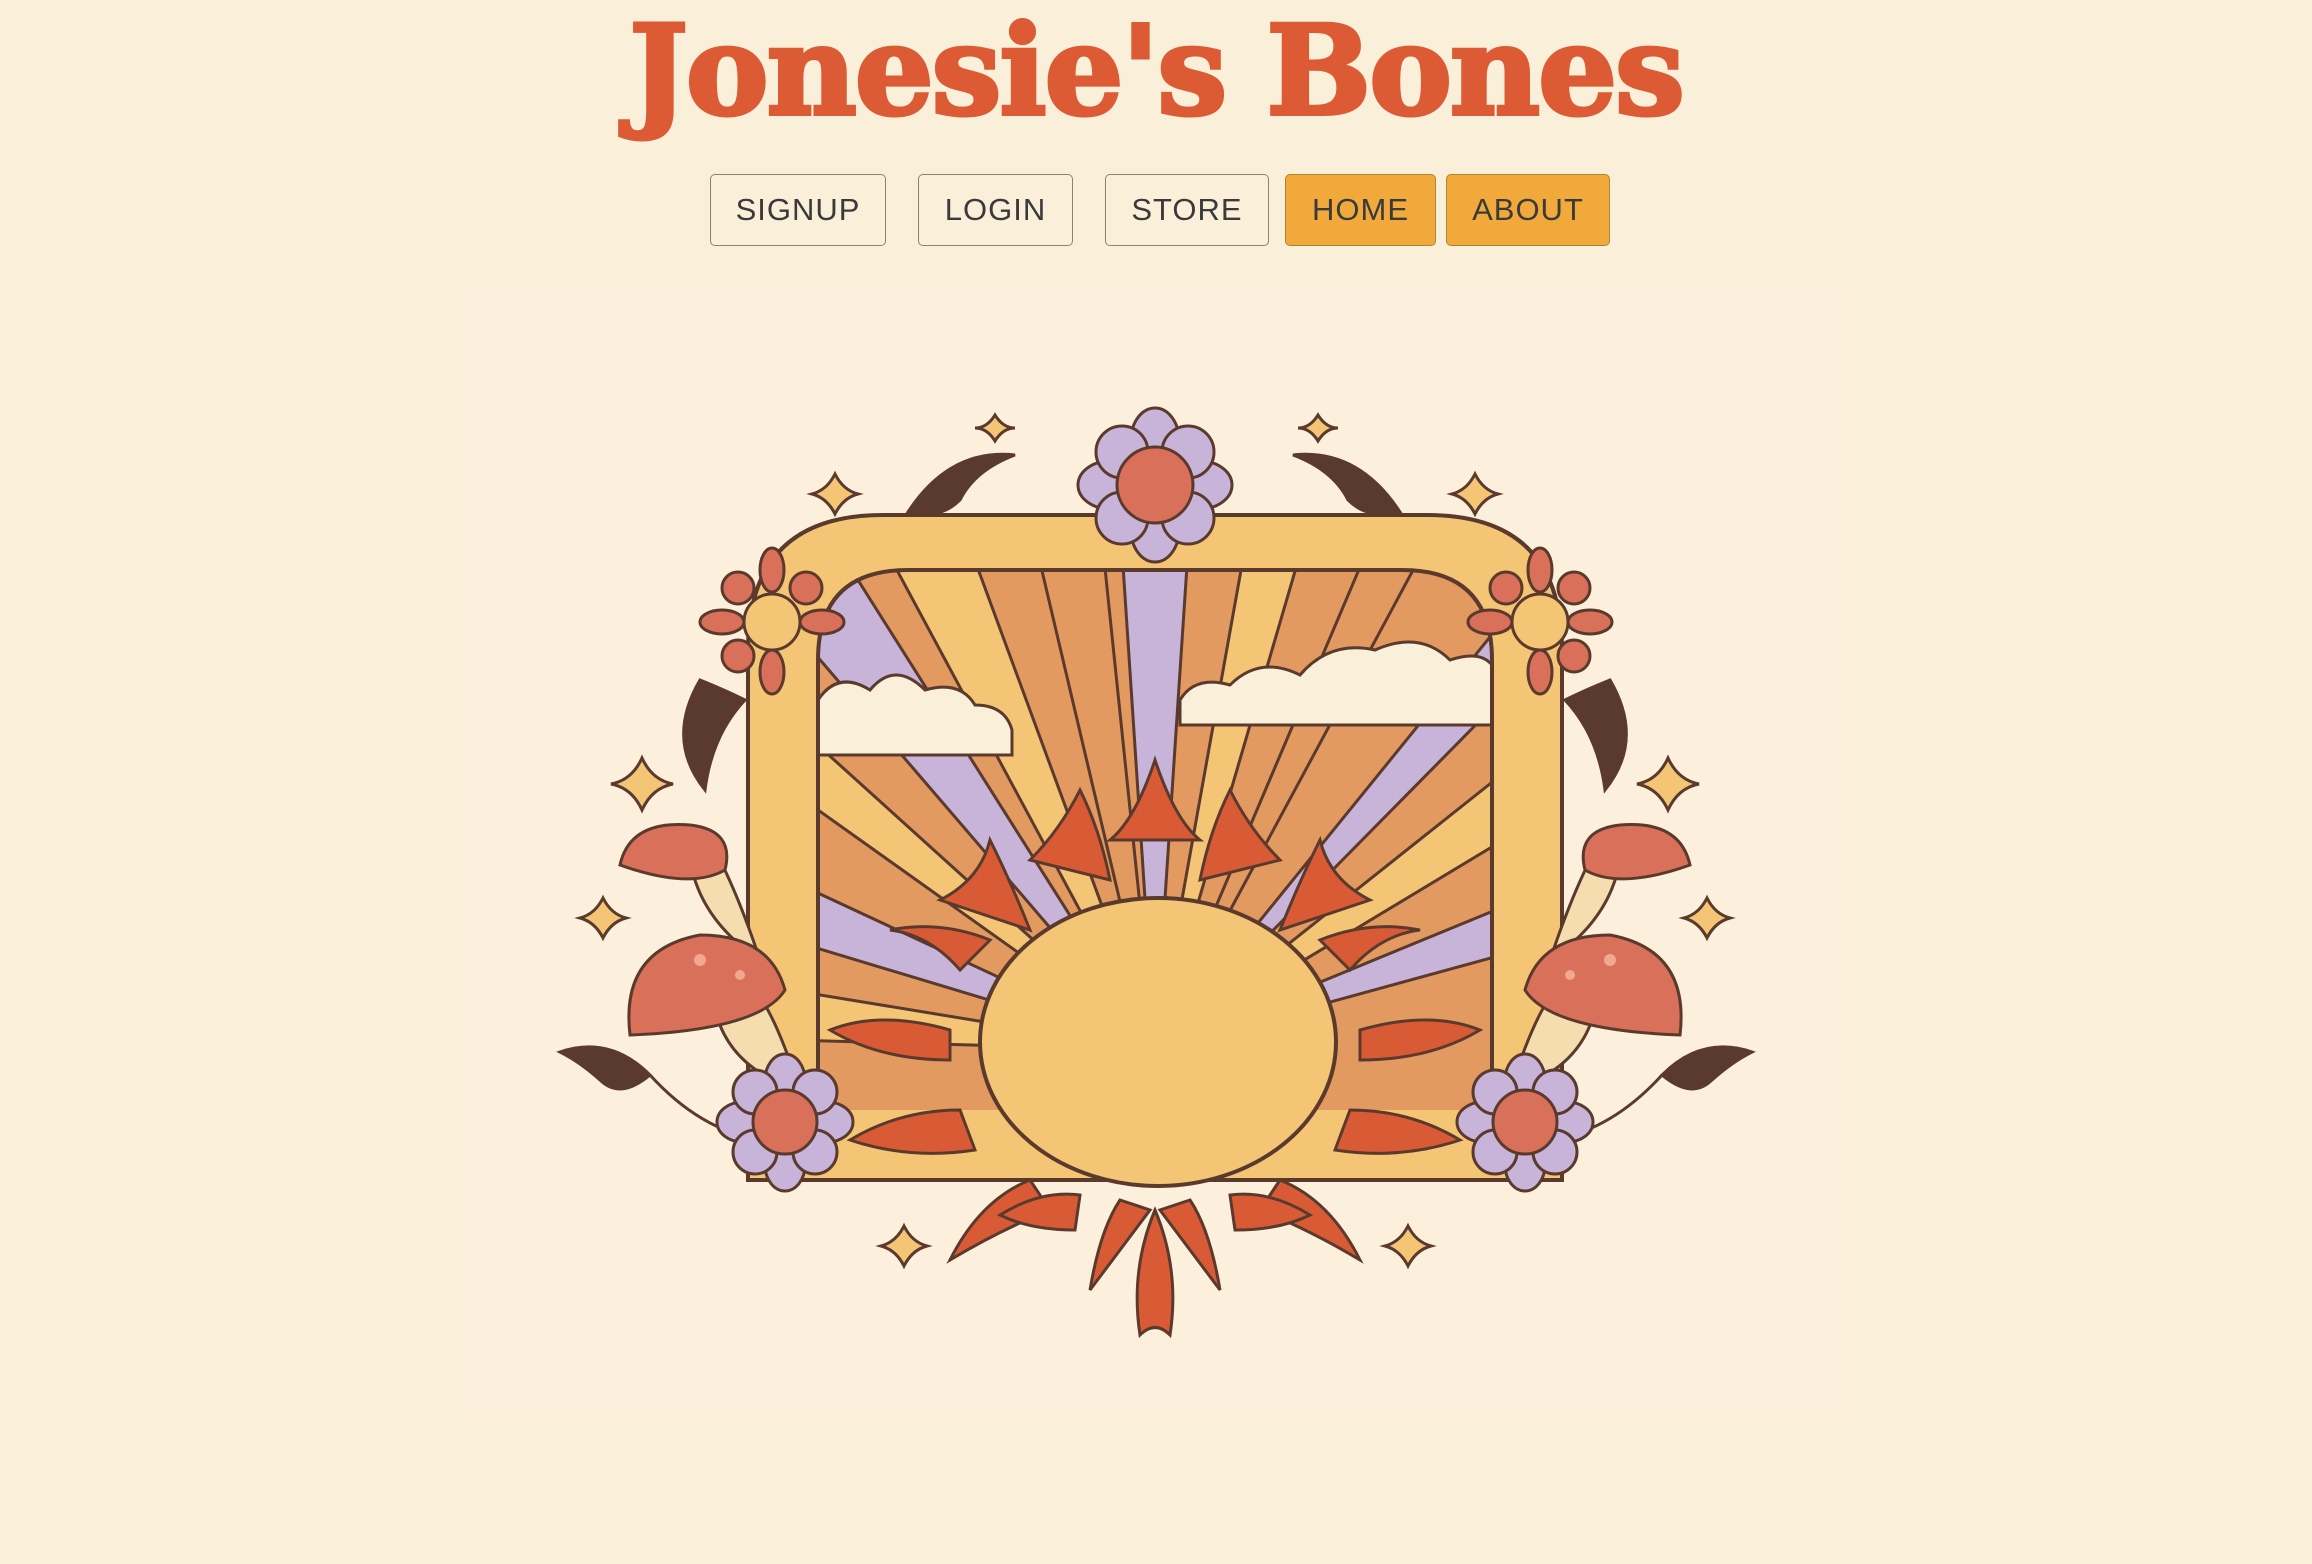 Image resolution: width=2312 pixels, height=1564 pixels. What do you see at coordinates (1158, 1042) in the screenshot?
I see `sun-body` at bounding box center [1158, 1042].